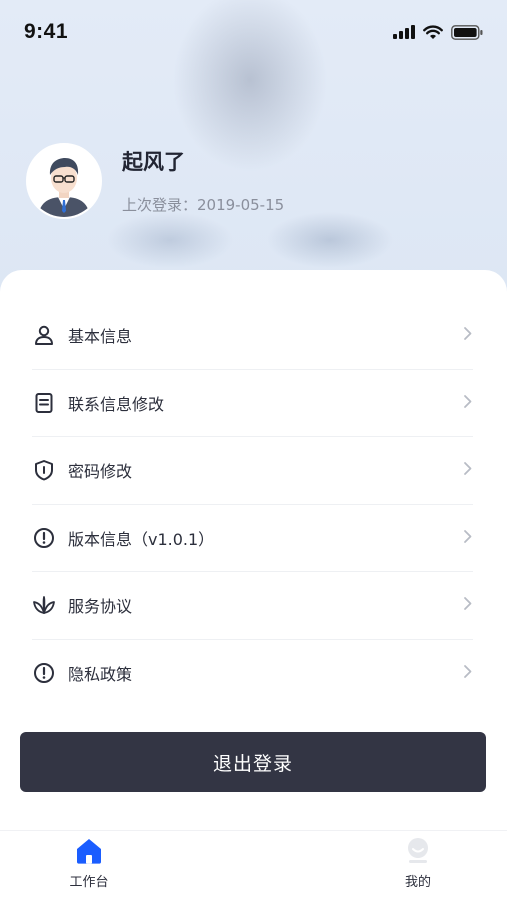 The image size is (507, 900). I want to click on status-time: 9:41, so click(46, 31).